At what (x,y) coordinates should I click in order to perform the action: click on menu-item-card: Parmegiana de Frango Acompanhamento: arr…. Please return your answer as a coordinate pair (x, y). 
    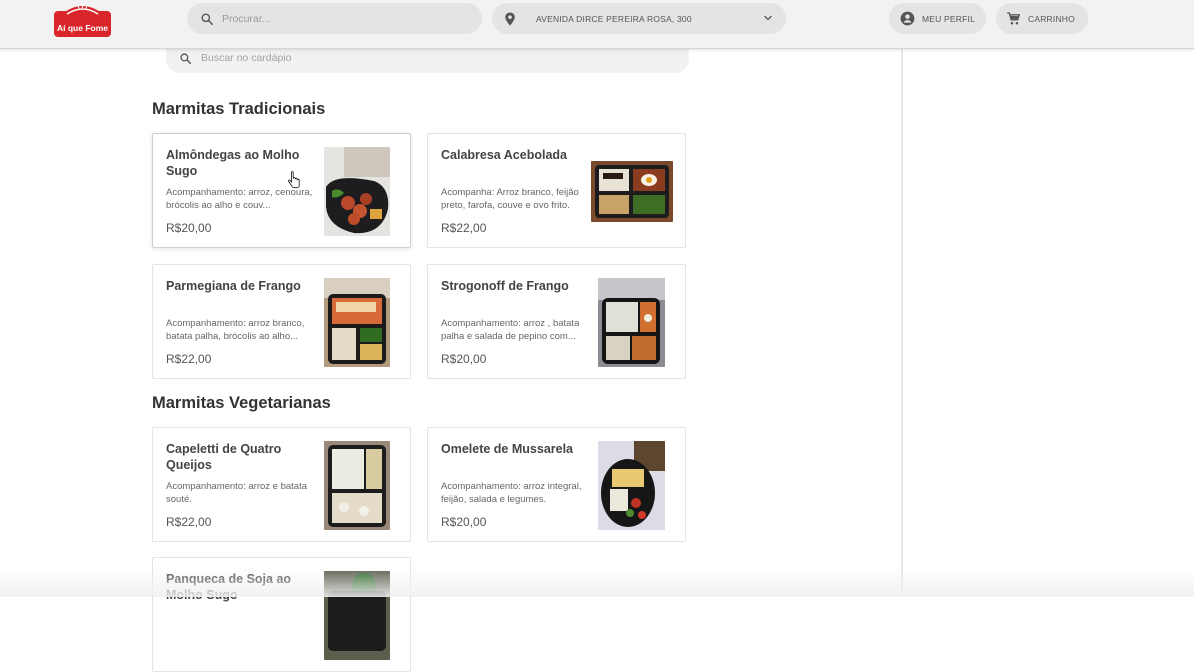
    Looking at the image, I should click on (281, 321).